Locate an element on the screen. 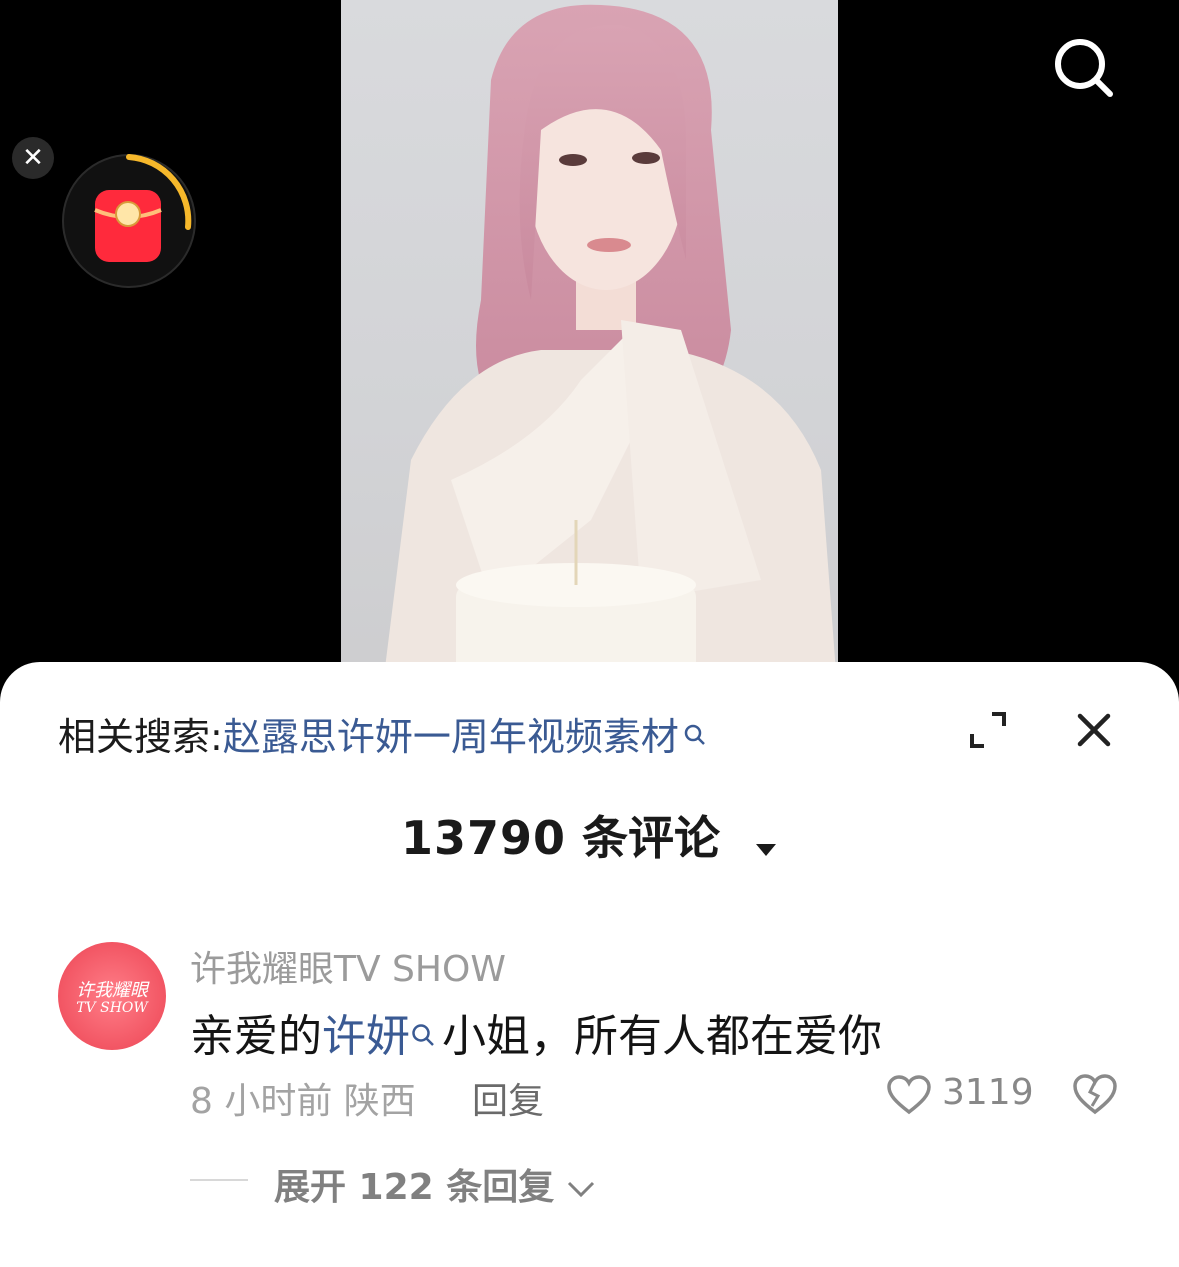  close-button is located at coordinates (1094, 730).